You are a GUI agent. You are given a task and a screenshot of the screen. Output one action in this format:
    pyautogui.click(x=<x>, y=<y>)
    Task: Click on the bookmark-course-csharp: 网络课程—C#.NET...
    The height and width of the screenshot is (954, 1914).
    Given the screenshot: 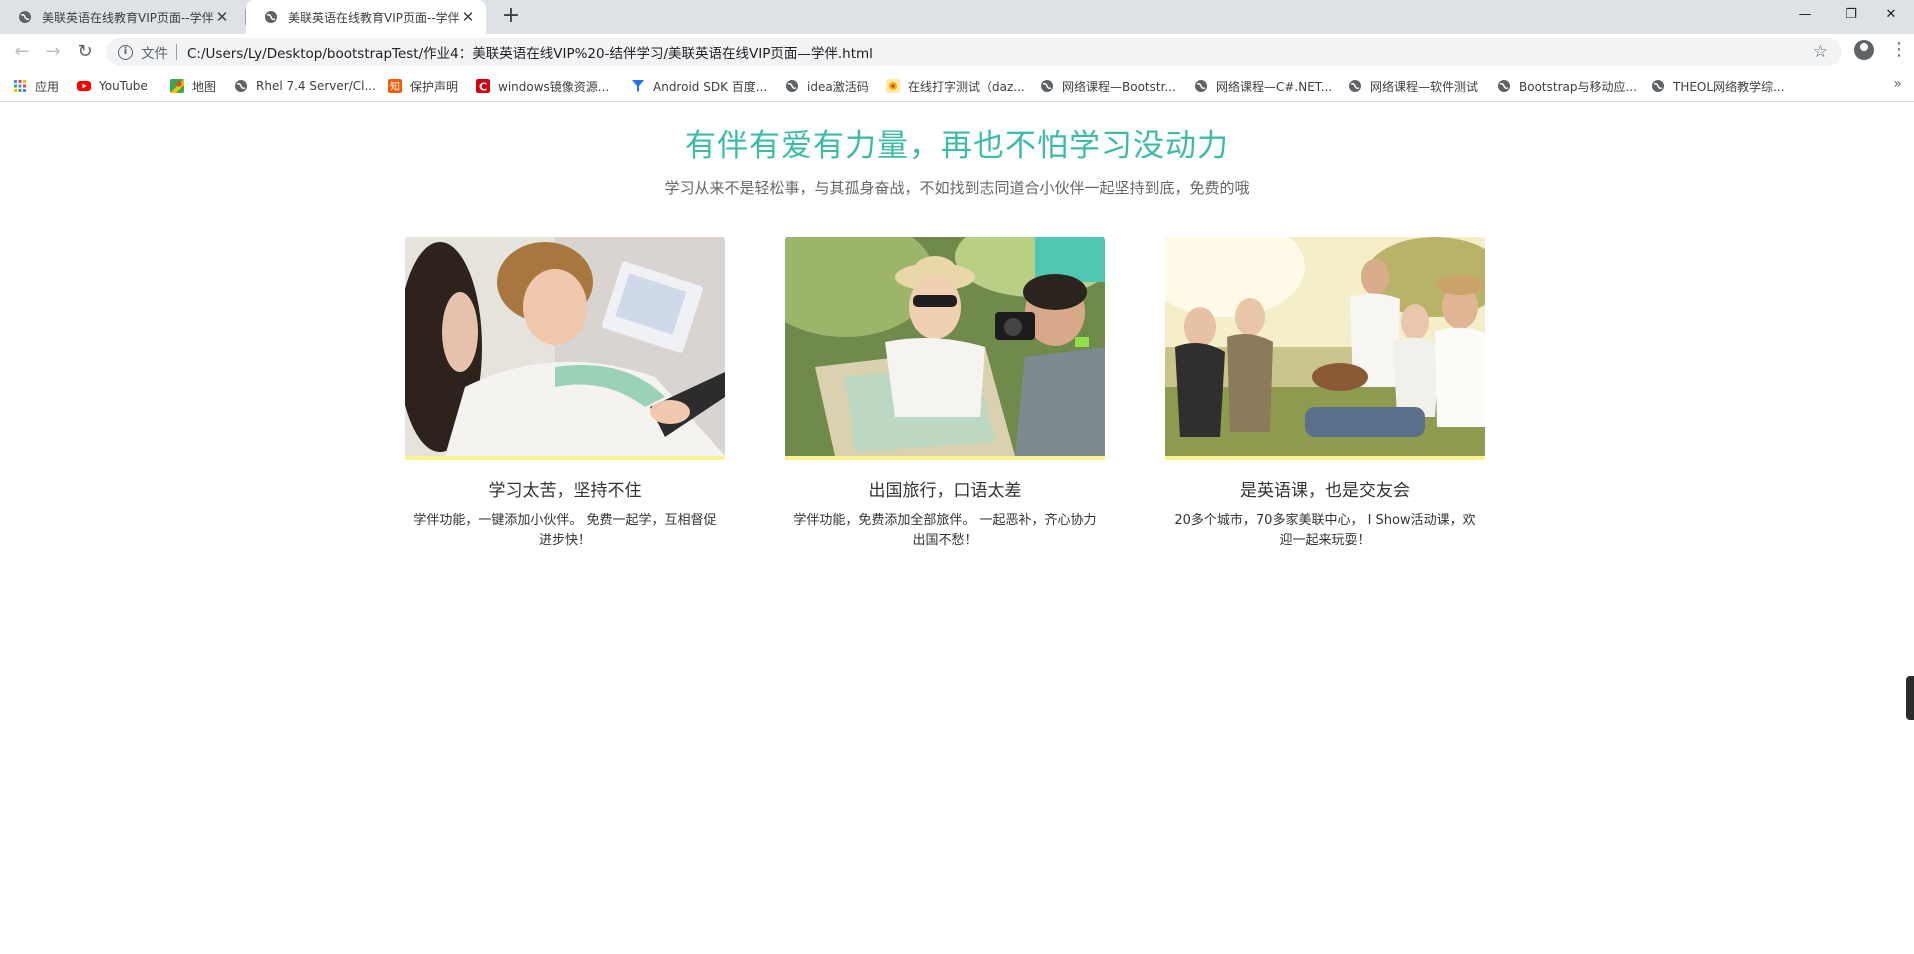 What is the action you would take?
    pyautogui.click(x=1263, y=86)
    